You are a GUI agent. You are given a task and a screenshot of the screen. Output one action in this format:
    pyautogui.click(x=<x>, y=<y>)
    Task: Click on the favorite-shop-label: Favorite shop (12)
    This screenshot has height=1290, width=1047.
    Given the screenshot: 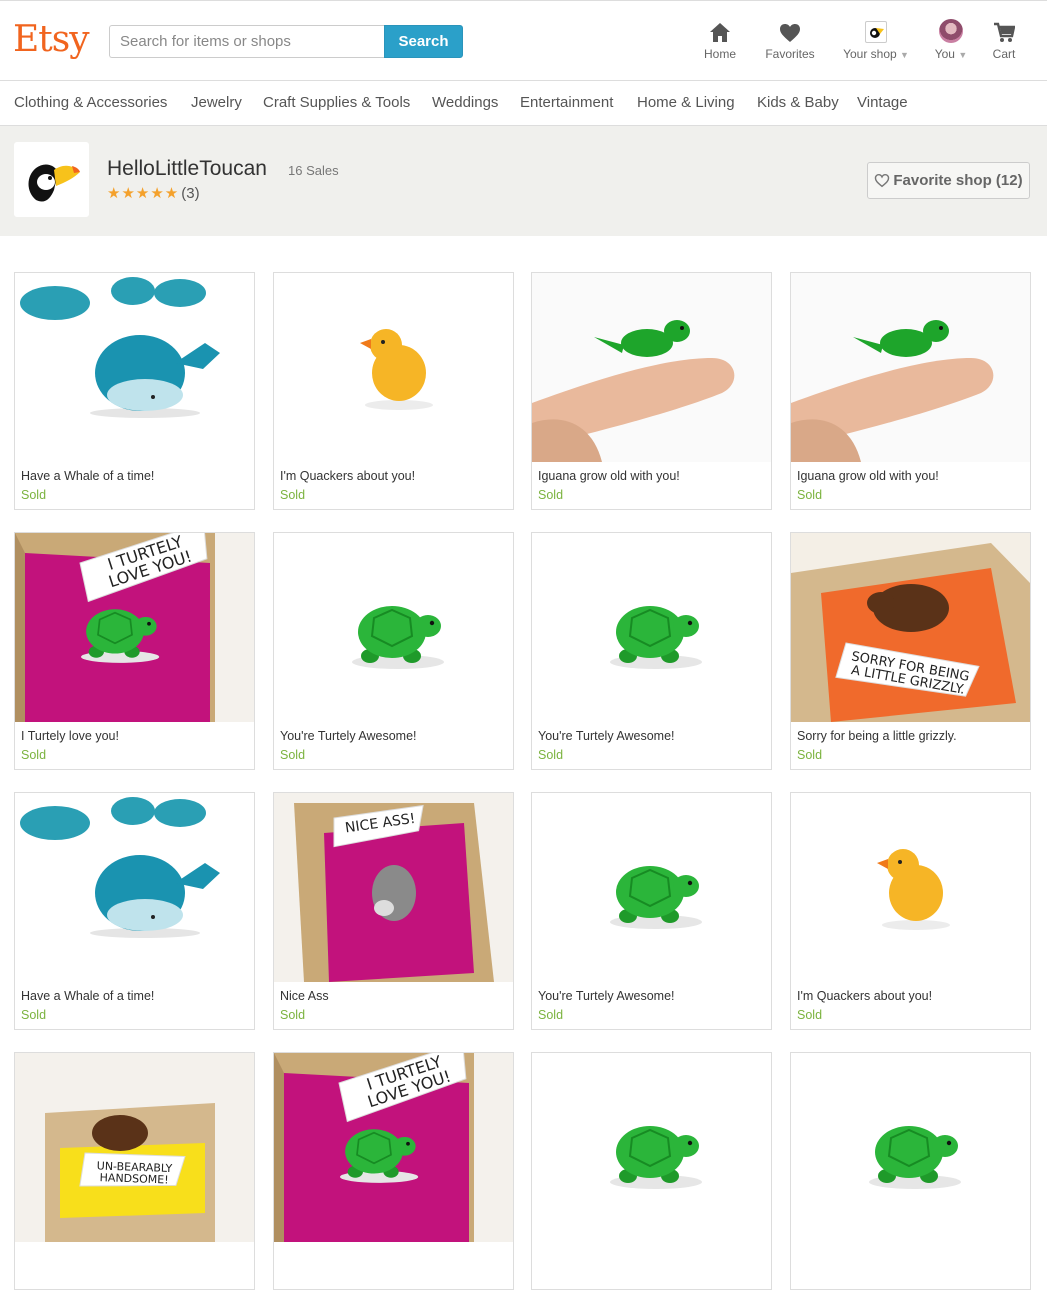 What is the action you would take?
    pyautogui.click(x=958, y=180)
    